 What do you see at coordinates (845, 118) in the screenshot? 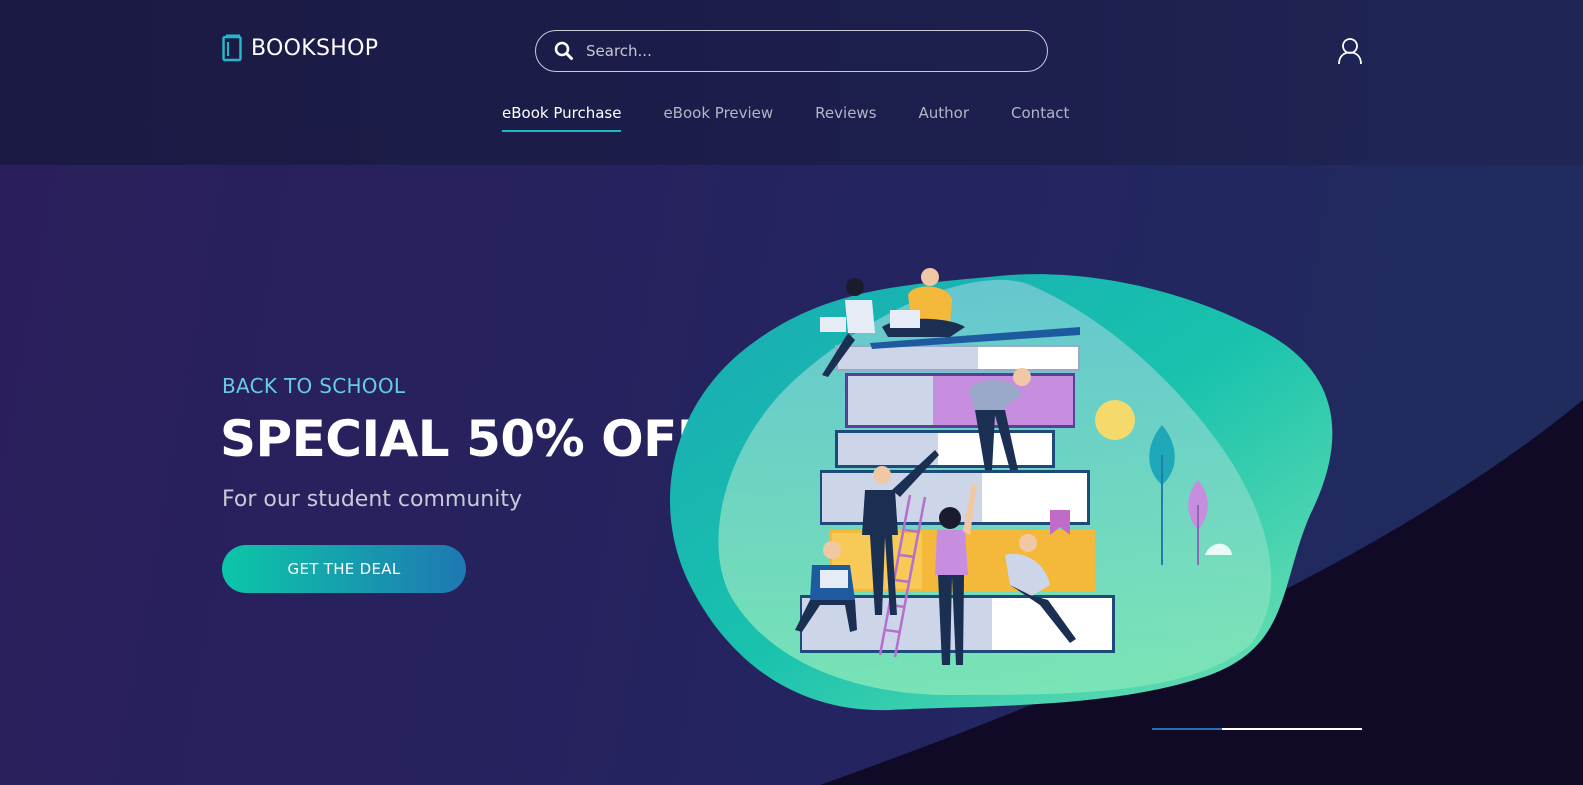
I see `nav-item-reviews: Reviews` at bounding box center [845, 118].